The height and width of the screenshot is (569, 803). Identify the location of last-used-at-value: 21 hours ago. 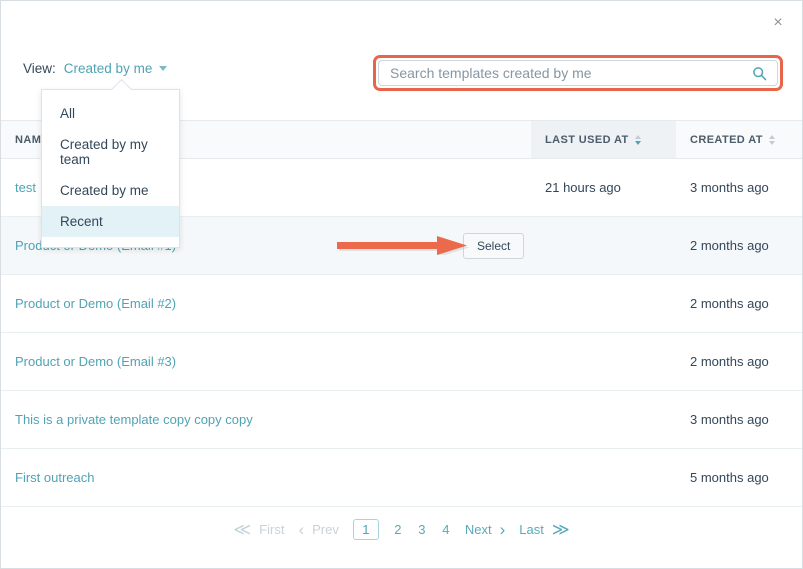
(583, 187).